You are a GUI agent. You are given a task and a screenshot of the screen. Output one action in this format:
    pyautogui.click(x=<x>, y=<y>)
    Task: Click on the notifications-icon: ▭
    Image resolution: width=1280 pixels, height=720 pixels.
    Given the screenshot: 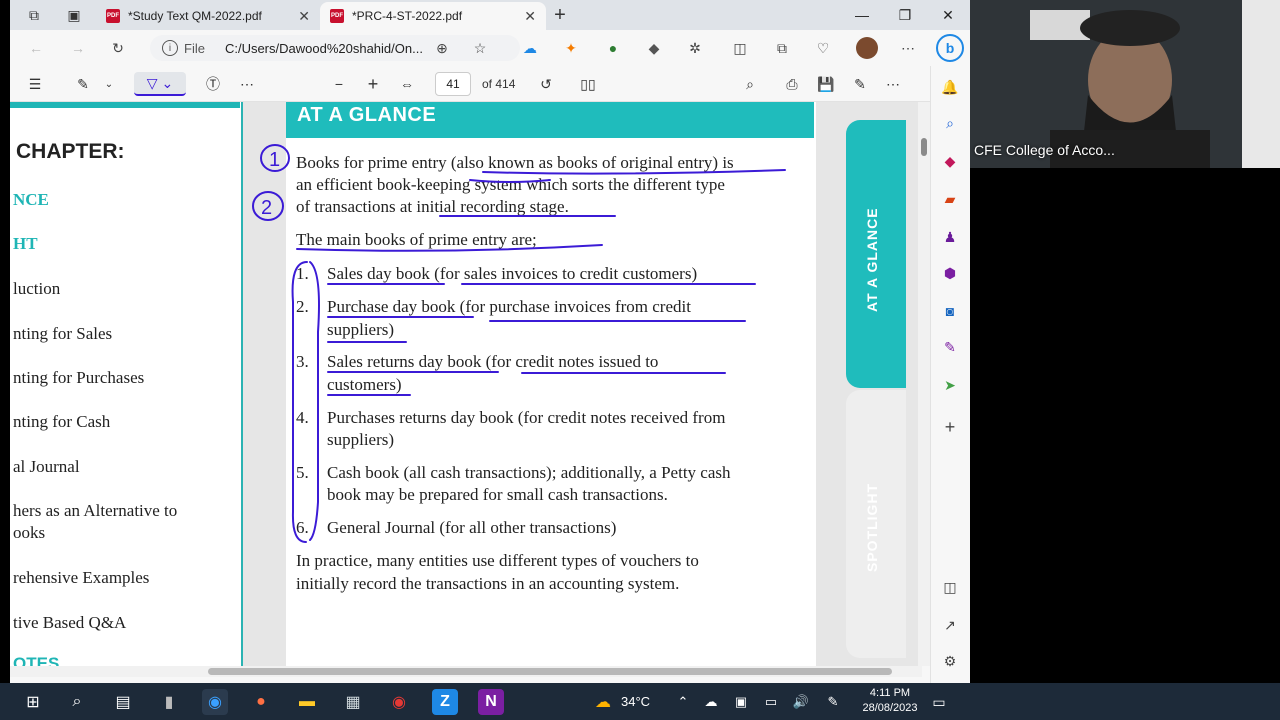 What is the action you would take?
    pyautogui.click(x=939, y=702)
    